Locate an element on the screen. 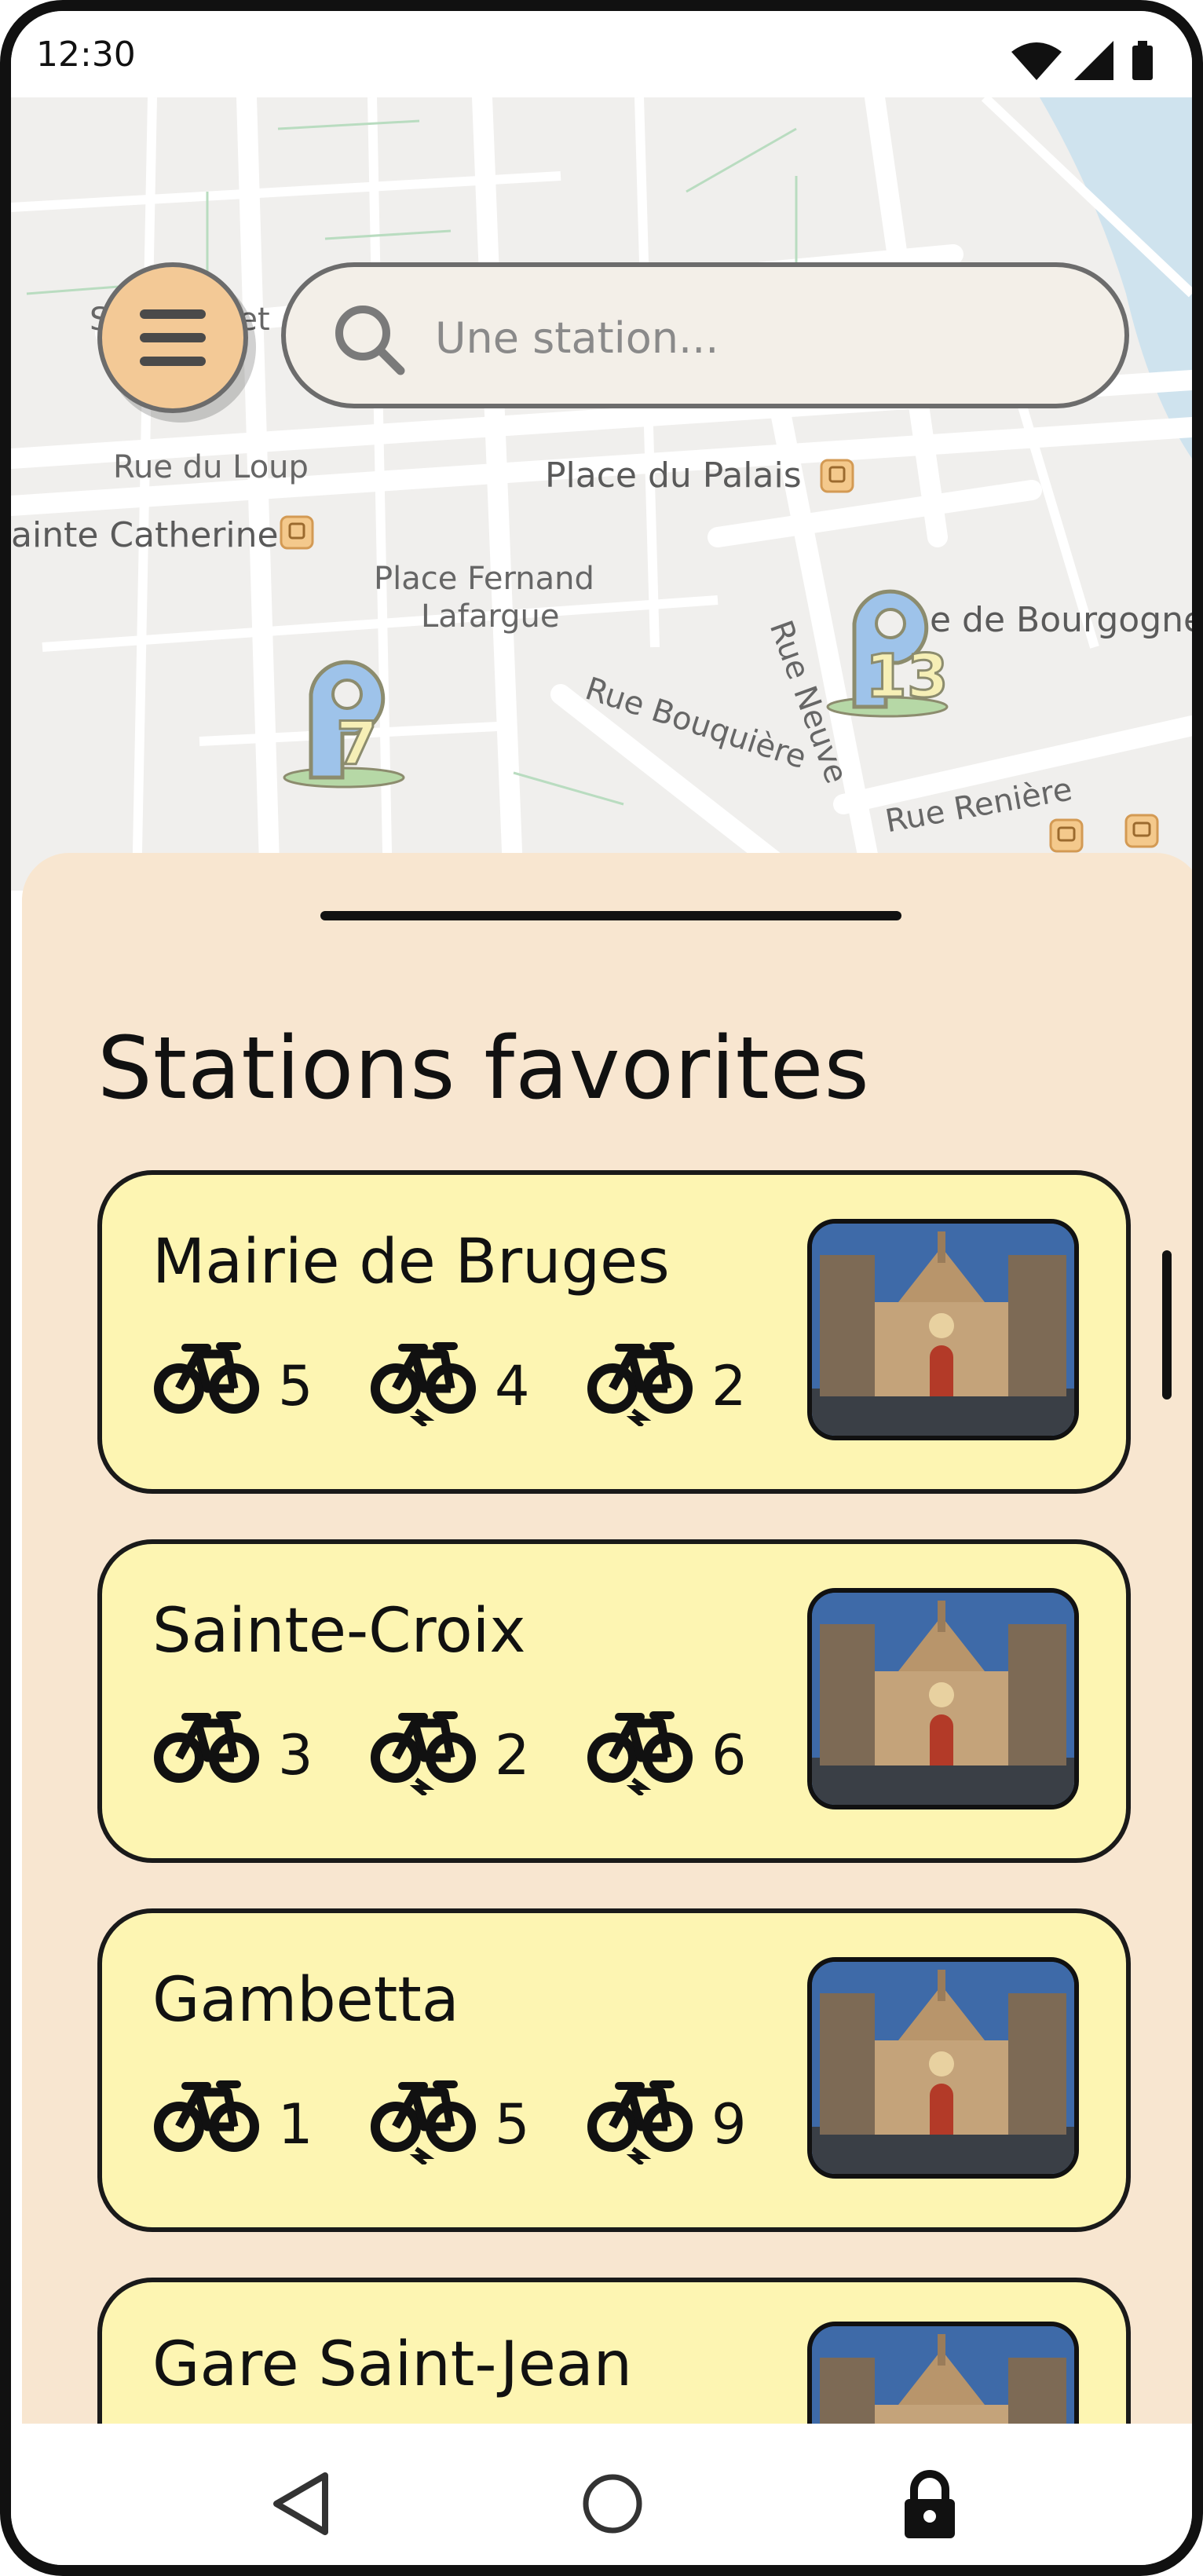 The height and width of the screenshot is (2576, 1203). lock-icon is located at coordinates (929, 2503).